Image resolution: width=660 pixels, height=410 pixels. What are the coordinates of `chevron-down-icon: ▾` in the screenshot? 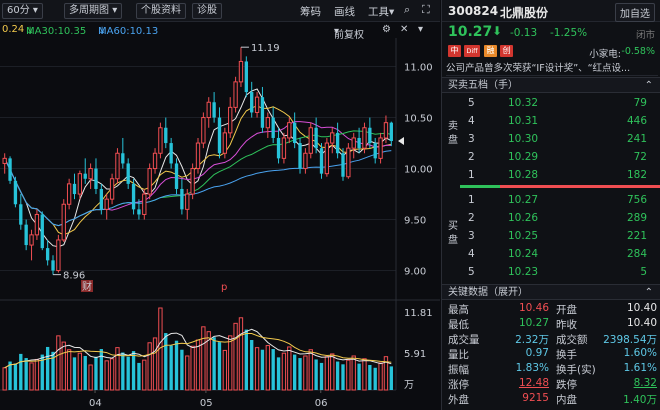 It's located at (420, 29).